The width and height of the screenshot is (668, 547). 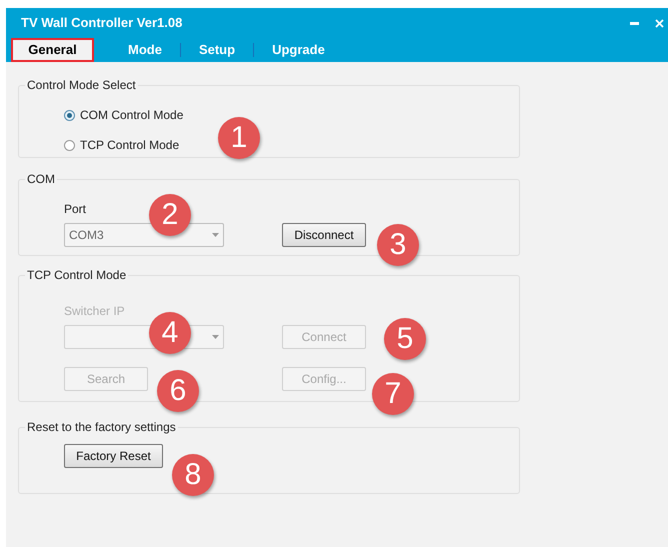 I want to click on tab: Setup, so click(x=217, y=50).